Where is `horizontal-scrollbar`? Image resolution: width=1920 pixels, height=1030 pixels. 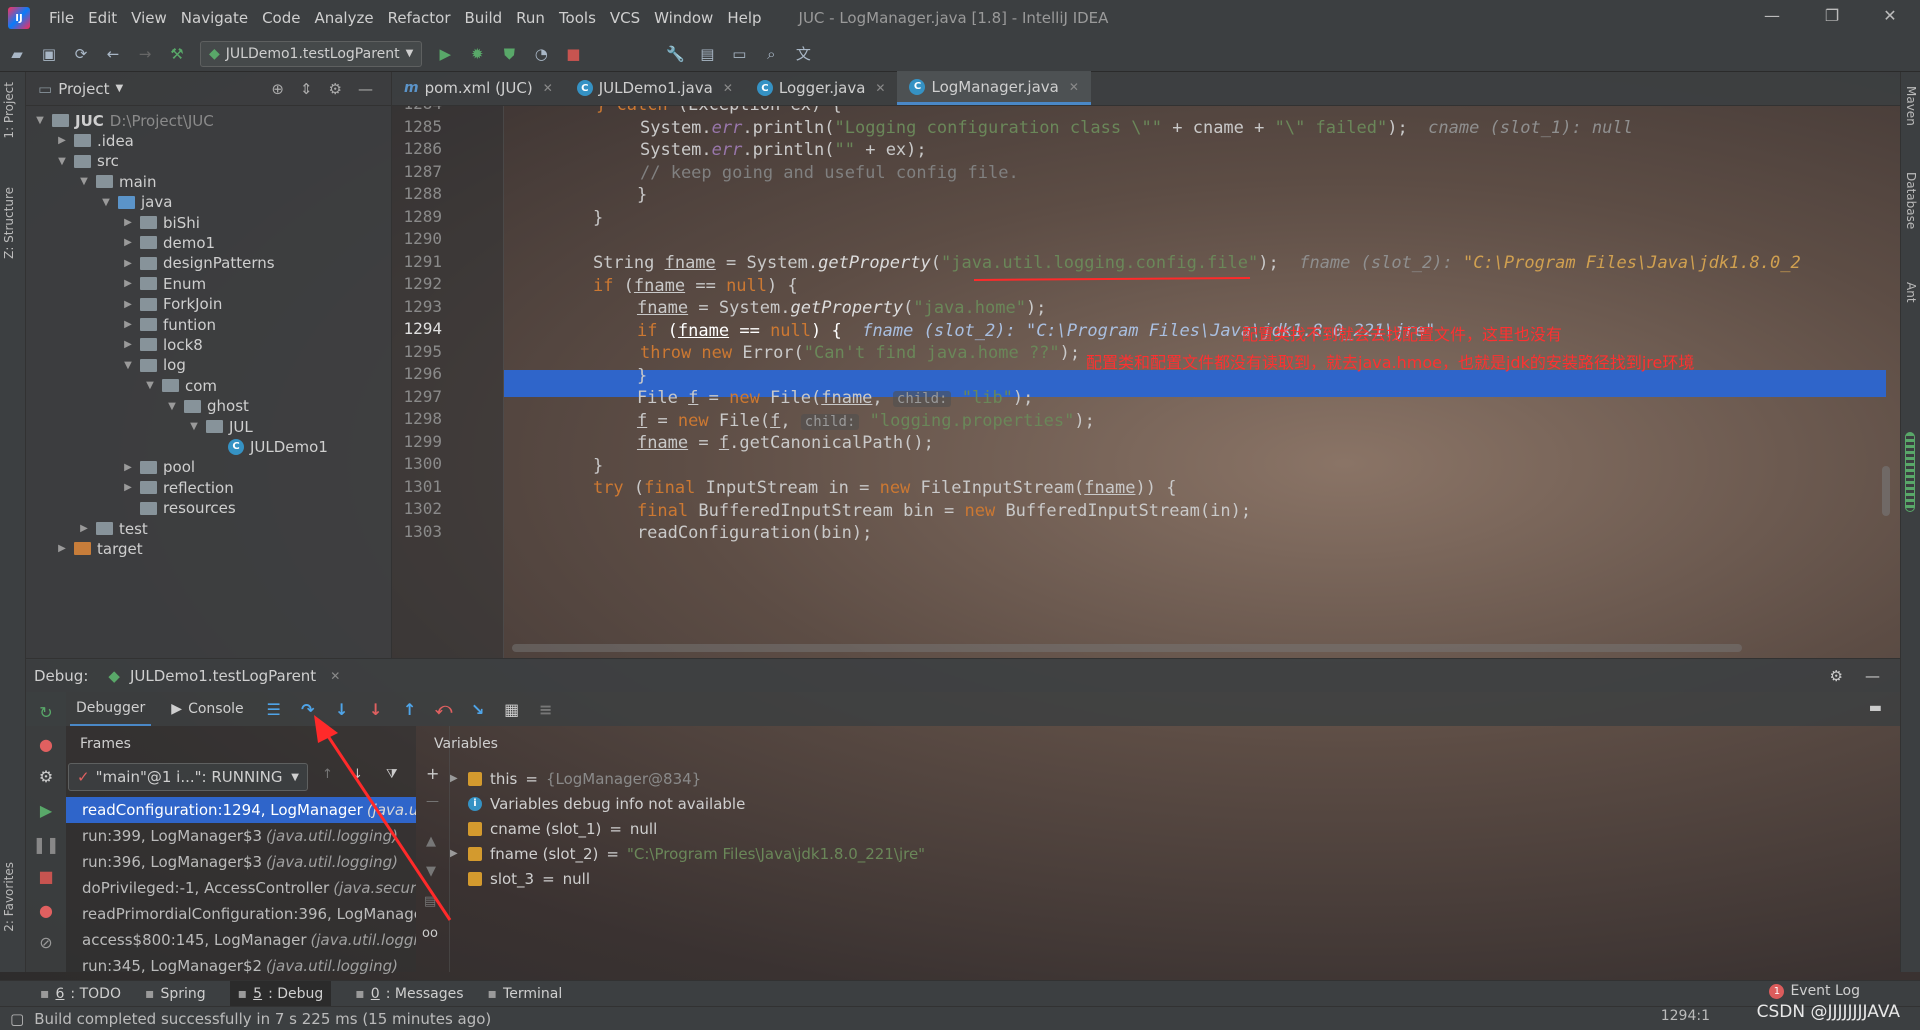 horizontal-scrollbar is located at coordinates (1127, 648).